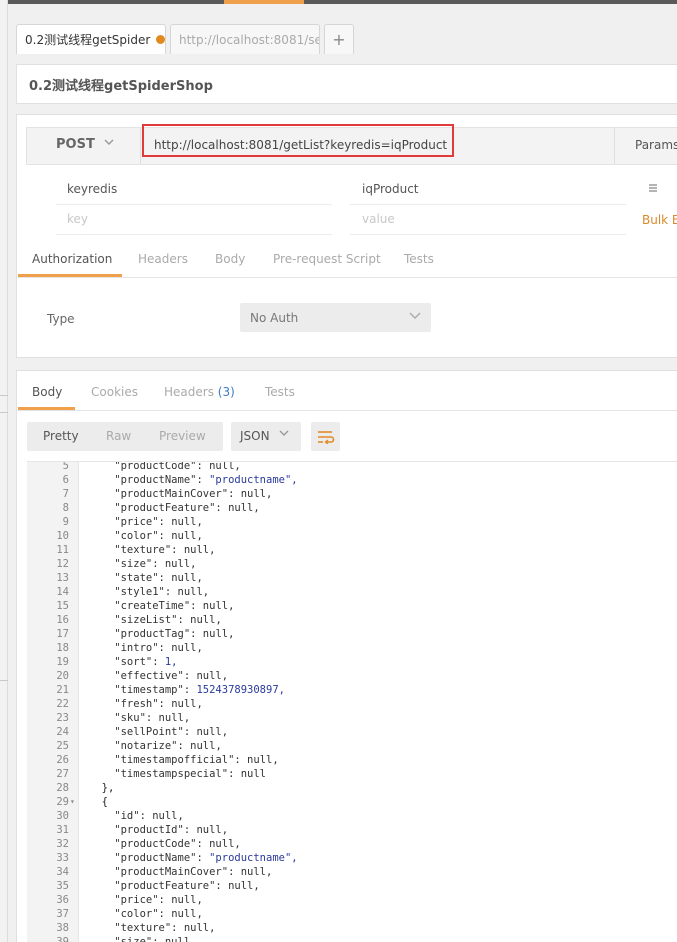  What do you see at coordinates (47, 392) in the screenshot?
I see `tab-response-body: Body` at bounding box center [47, 392].